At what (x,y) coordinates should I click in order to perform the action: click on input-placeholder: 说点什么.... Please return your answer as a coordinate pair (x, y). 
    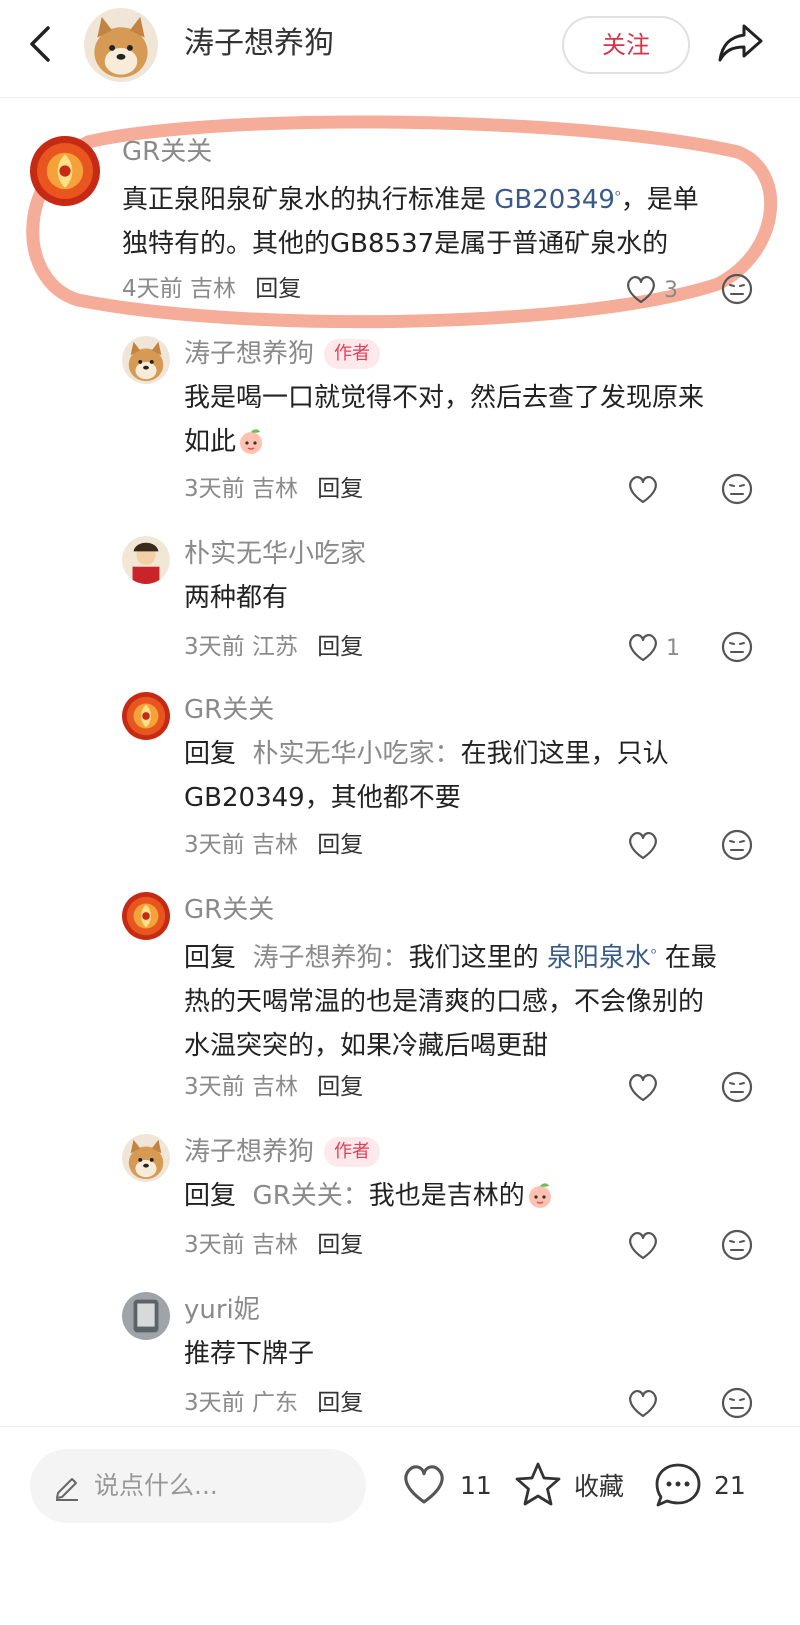
    Looking at the image, I should click on (156, 1485).